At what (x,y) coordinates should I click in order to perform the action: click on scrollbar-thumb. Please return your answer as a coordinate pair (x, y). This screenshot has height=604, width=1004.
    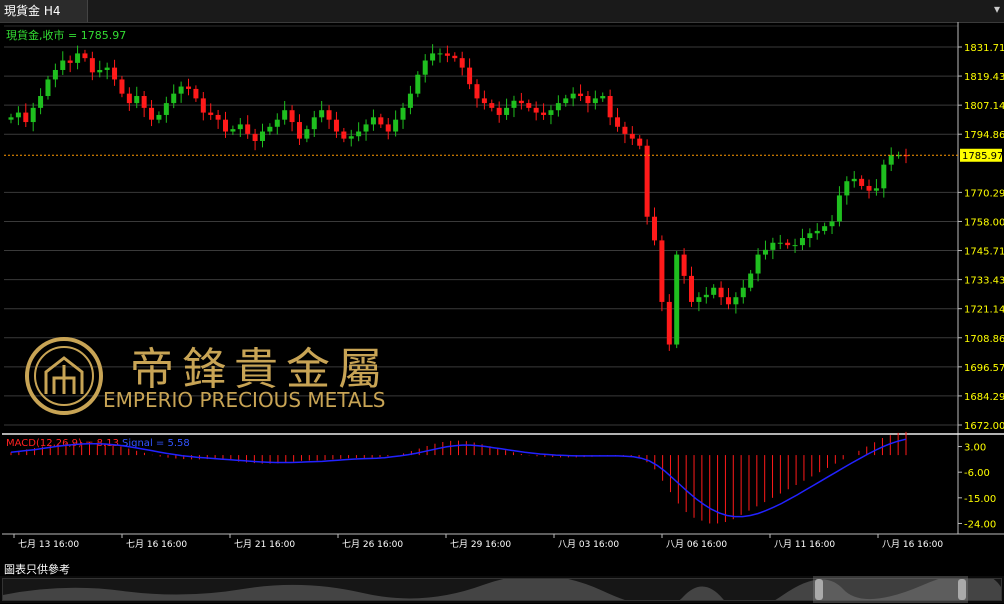
    Looking at the image, I should click on (890, 589).